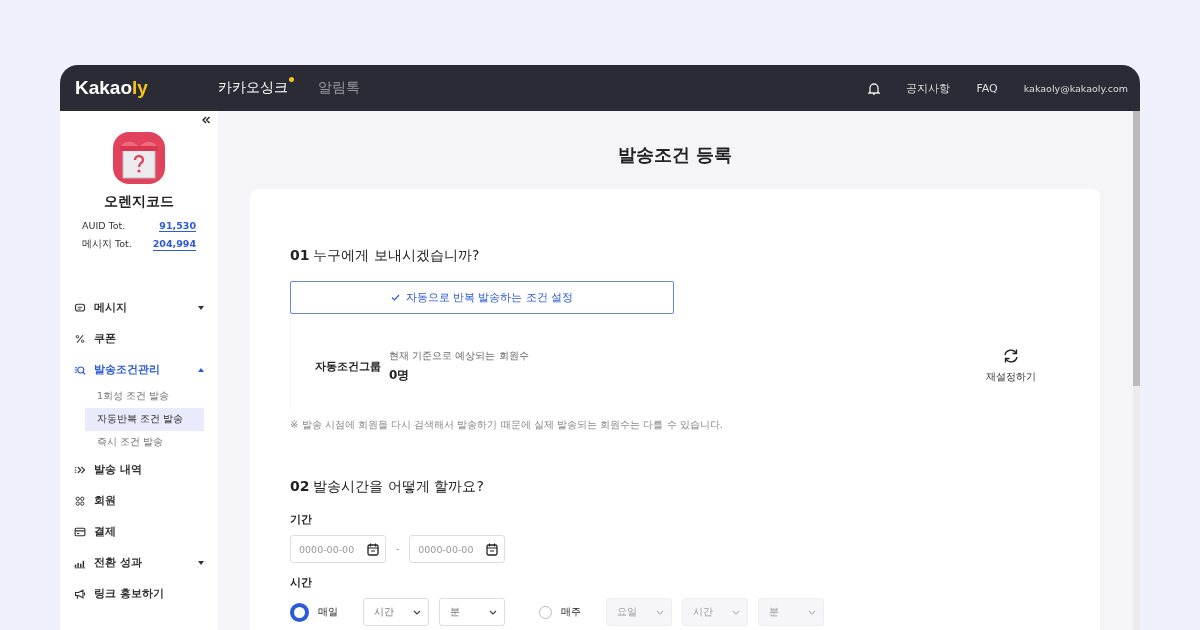 The height and width of the screenshot is (630, 1200). I want to click on sidebar-item: 결제, so click(139, 531).